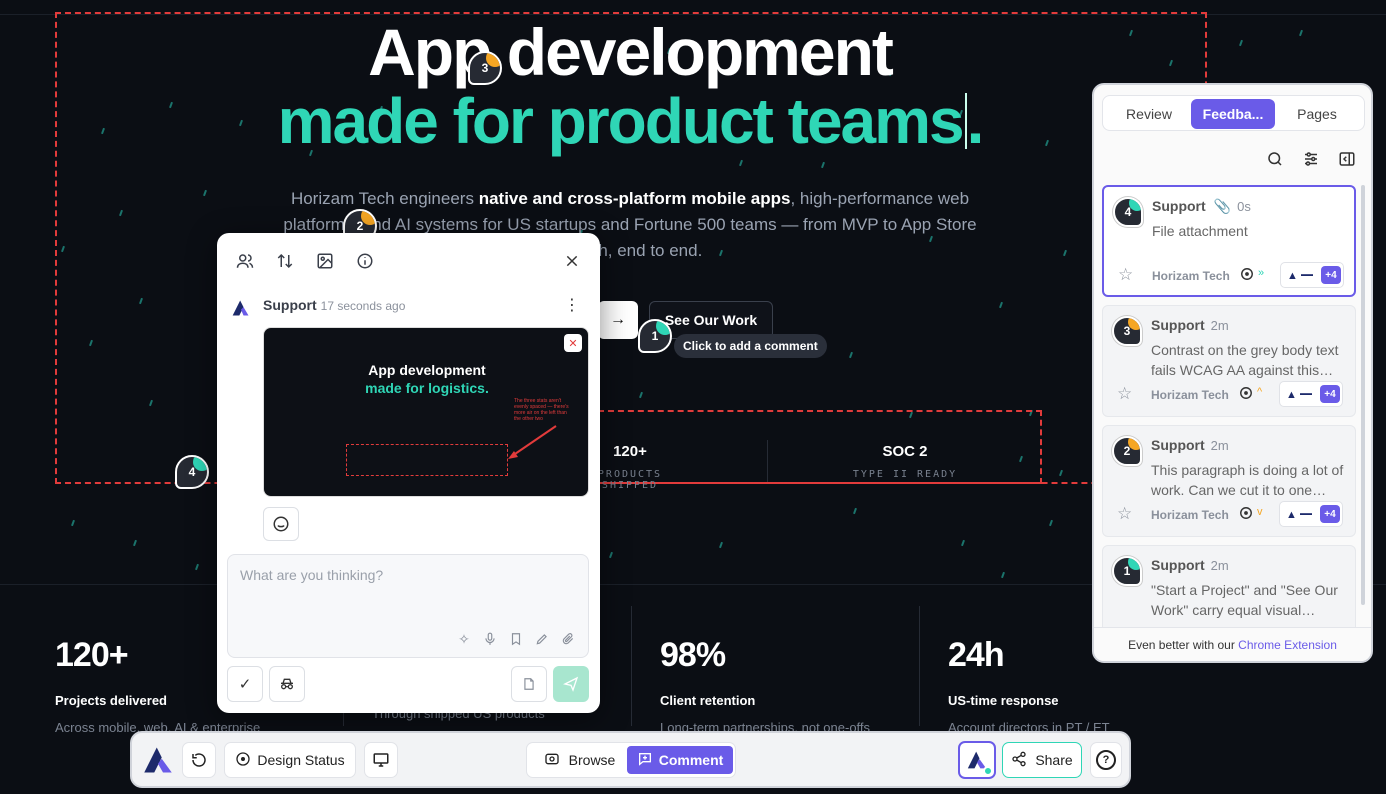 The image size is (1386, 794). What do you see at coordinates (290, 305) in the screenshot?
I see `comment-author-name: Support` at bounding box center [290, 305].